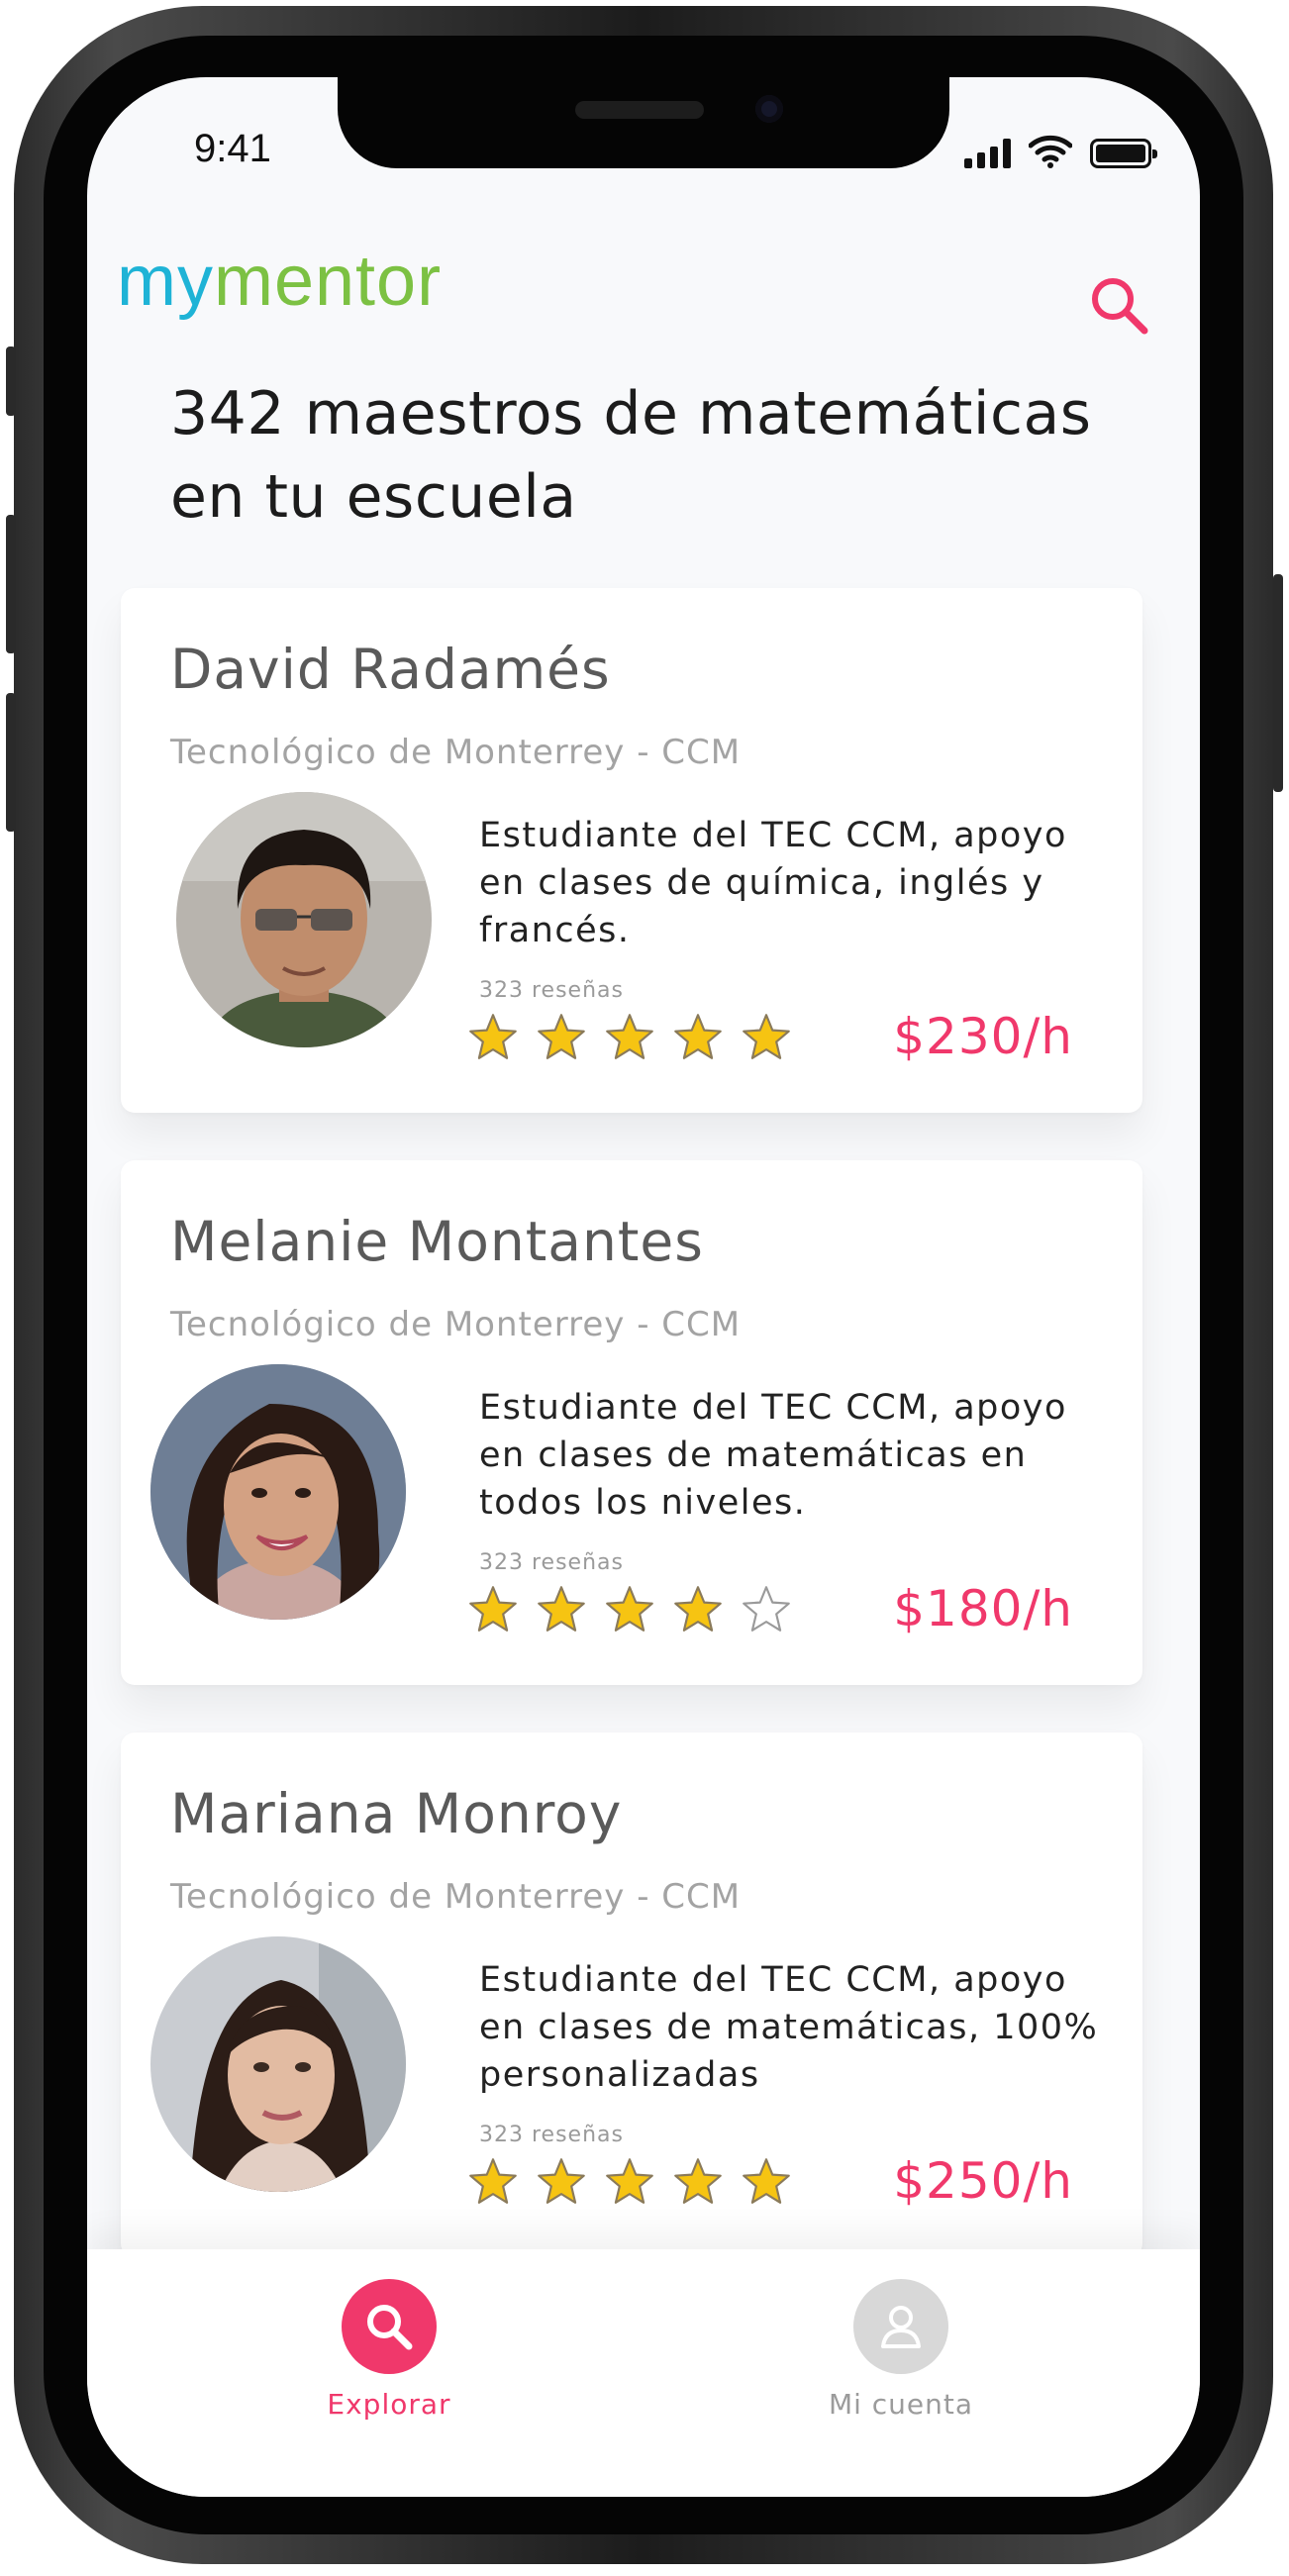 The image size is (1289, 2576). What do you see at coordinates (389, 2404) in the screenshot?
I see `nav-explore-label: Explorar` at bounding box center [389, 2404].